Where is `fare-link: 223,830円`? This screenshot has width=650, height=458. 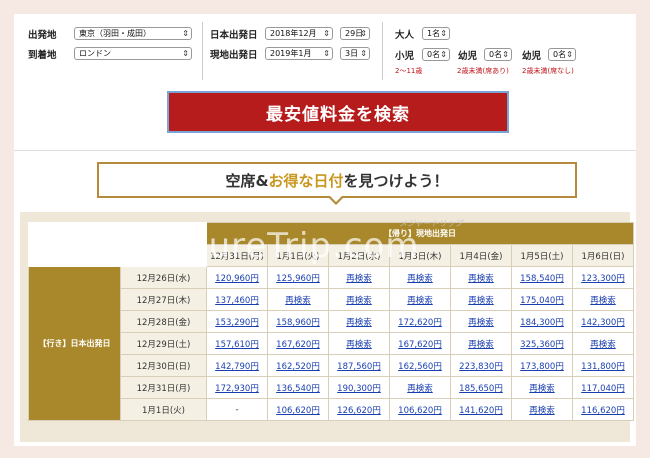 fare-link: 223,830円 is located at coordinates (481, 367).